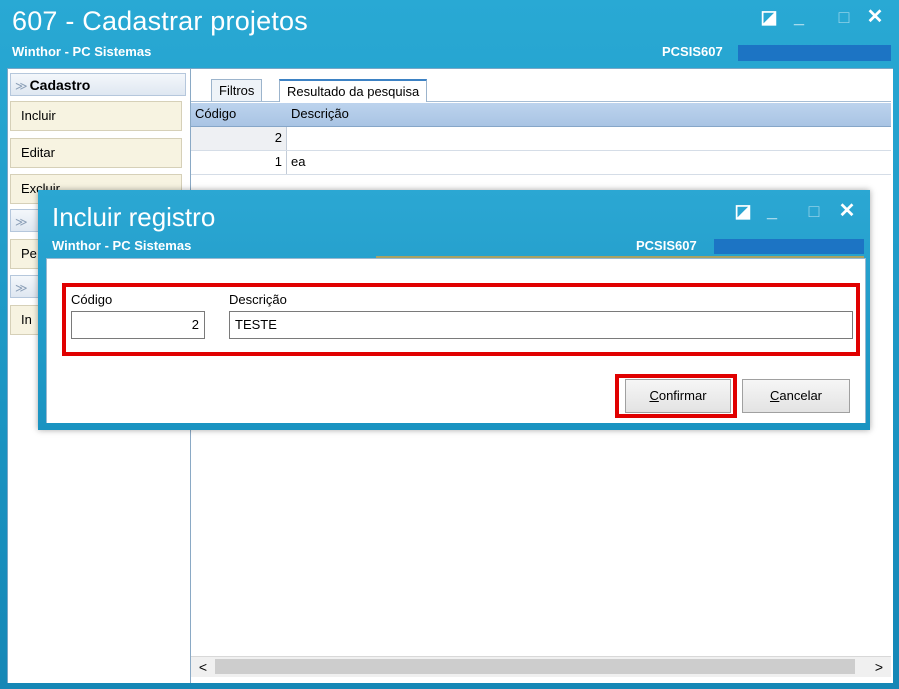 Image resolution: width=899 pixels, height=689 pixels. I want to click on cancel-button: Cancelar, so click(796, 396).